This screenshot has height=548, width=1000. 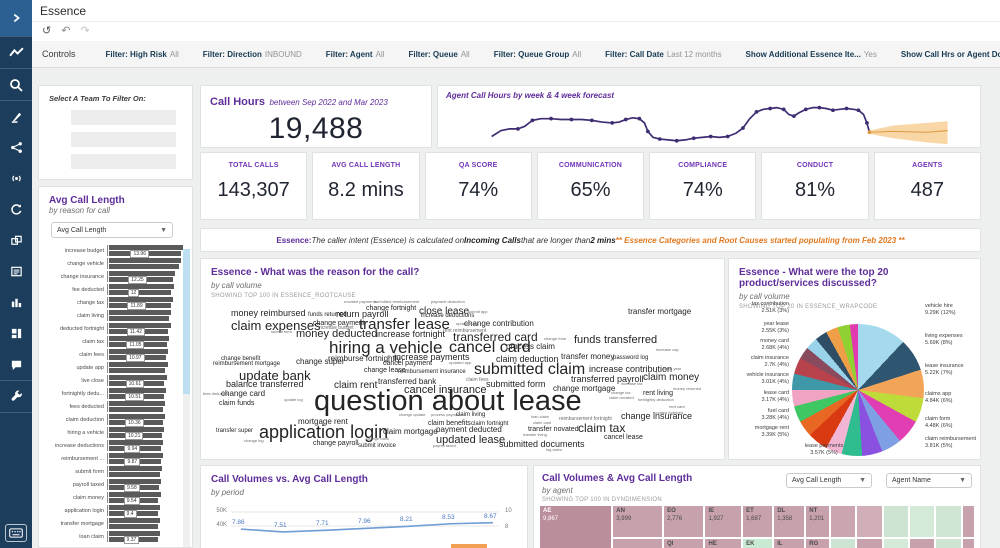 What do you see at coordinates (723, 543) in the screenshot?
I see `treemap-cell: HE1,971` at bounding box center [723, 543].